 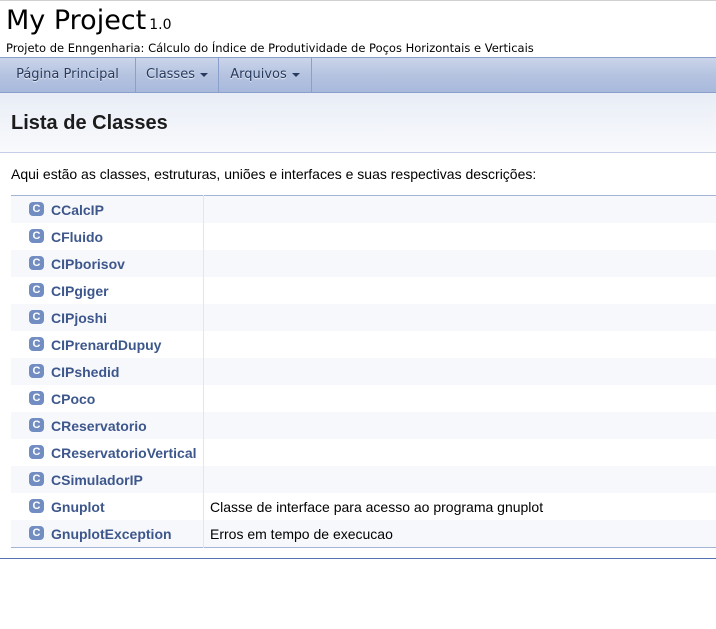 I want to click on nav-item-main-page: Página Principal, so click(x=68, y=75).